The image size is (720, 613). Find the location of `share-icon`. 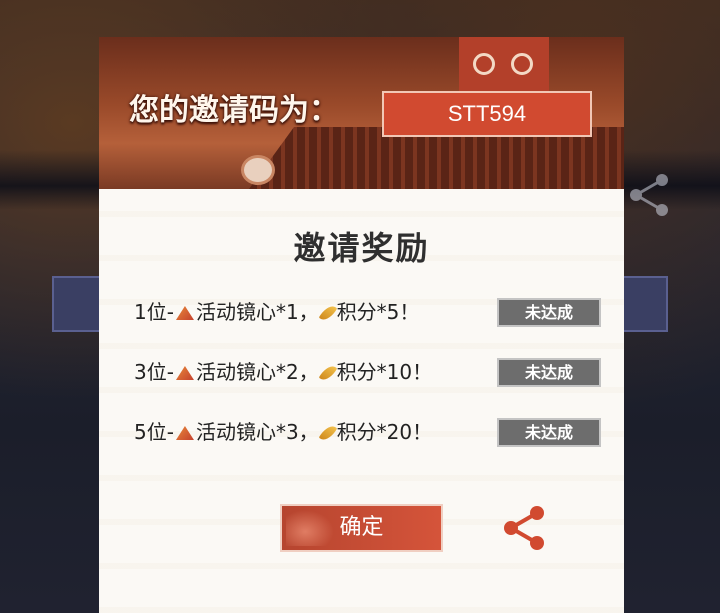

share-icon is located at coordinates (524, 528).